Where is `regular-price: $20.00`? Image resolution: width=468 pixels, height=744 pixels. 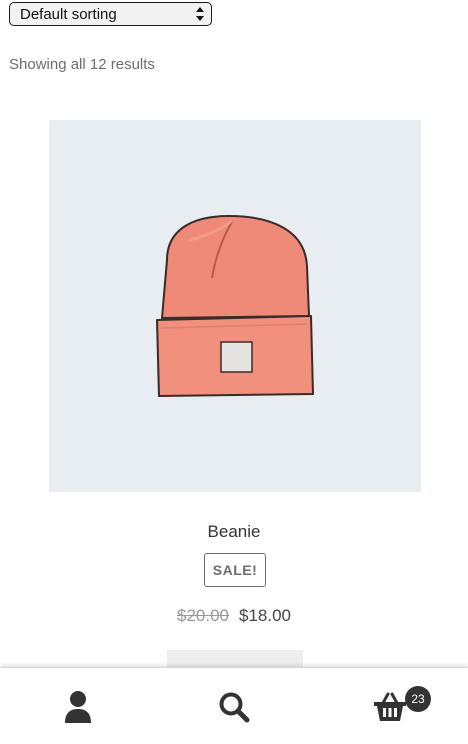
regular-price: $20.00 is located at coordinates (203, 615).